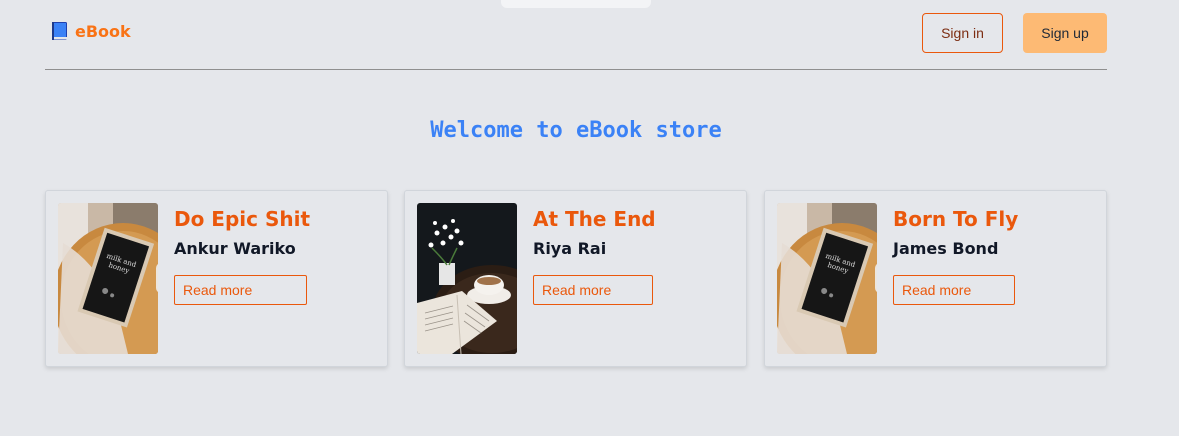 The height and width of the screenshot is (436, 1179). I want to click on book-card: At The End Riya Rai Read more, so click(575, 278).